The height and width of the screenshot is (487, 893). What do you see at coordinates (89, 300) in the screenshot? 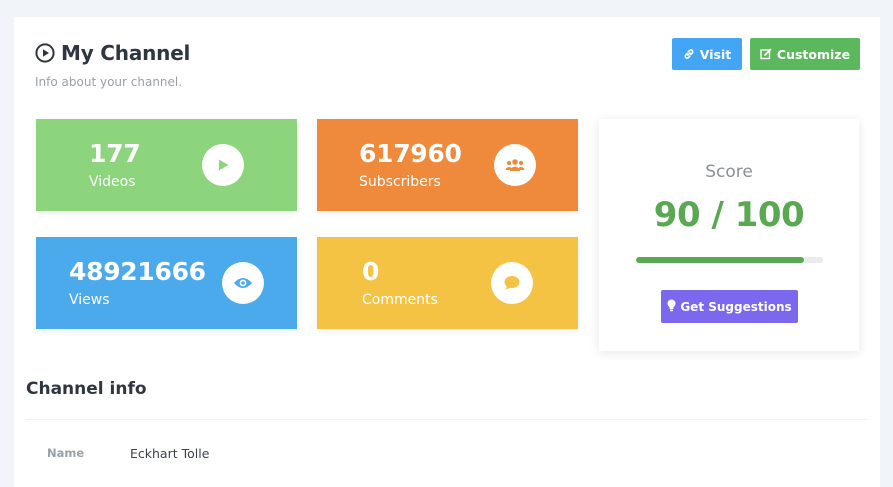
I see `stat-views-label: Views` at bounding box center [89, 300].